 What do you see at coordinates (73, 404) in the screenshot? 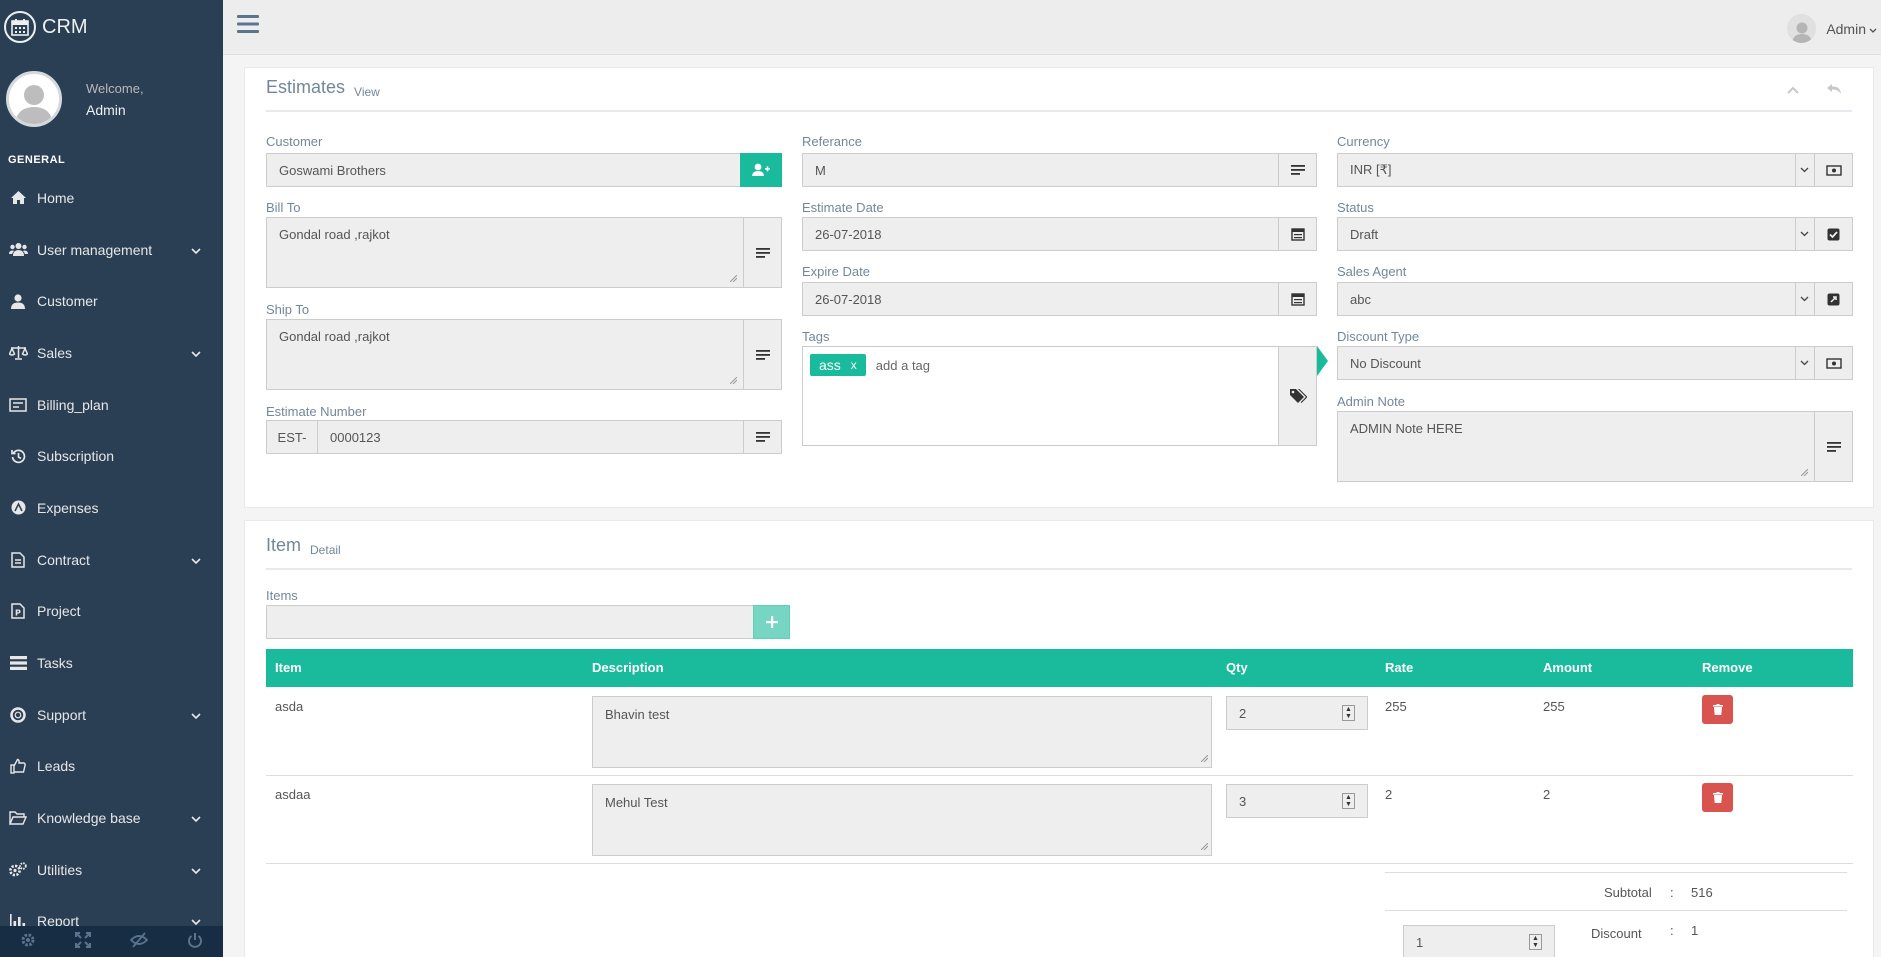
I see `sidebar-item-label: Billing_plan` at bounding box center [73, 404].